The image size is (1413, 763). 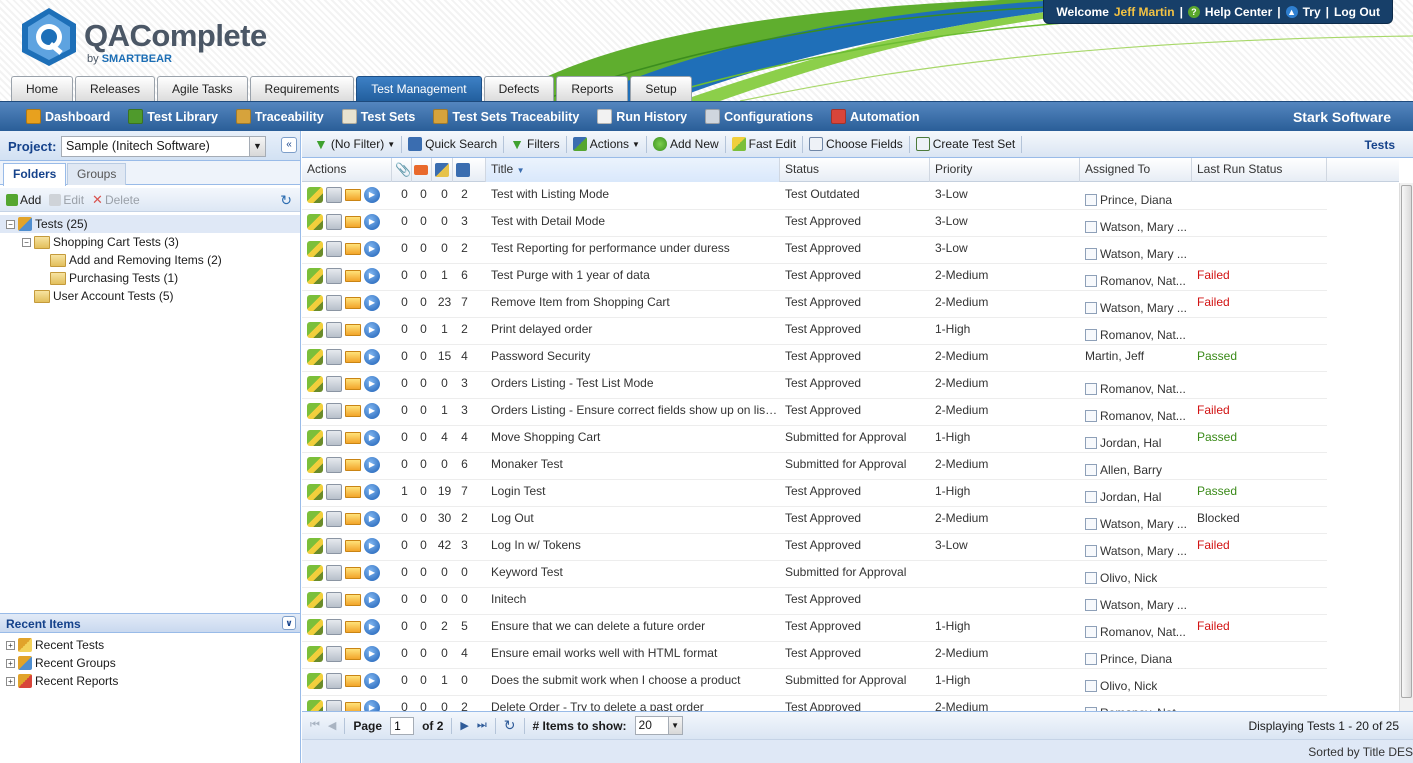 I want to click on test-title: Test with Detail Mode, so click(x=633, y=223).